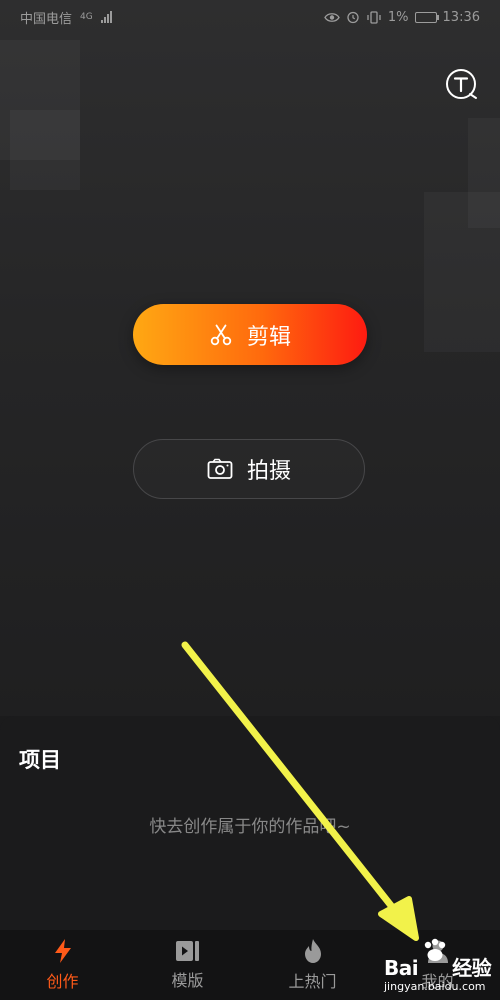 The width and height of the screenshot is (500, 1000). Describe the element at coordinates (426, 17) in the screenshot. I see `battery-icon` at that location.